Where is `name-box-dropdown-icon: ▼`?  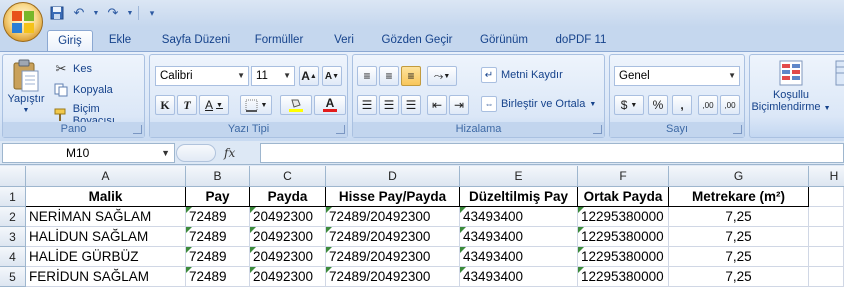 name-box-dropdown-icon: ▼ is located at coordinates (165, 153).